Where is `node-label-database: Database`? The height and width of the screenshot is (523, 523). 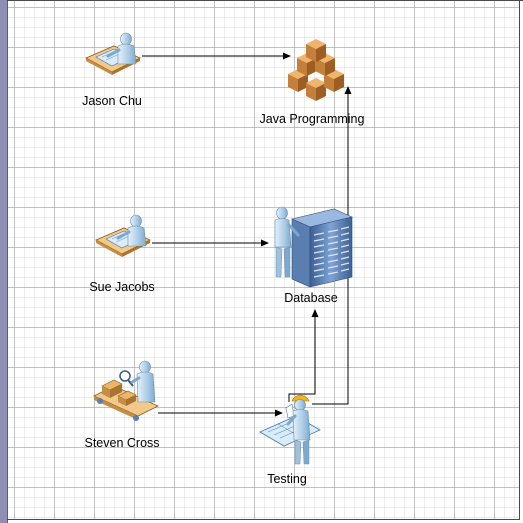
node-label-database: Database is located at coordinates (311, 298).